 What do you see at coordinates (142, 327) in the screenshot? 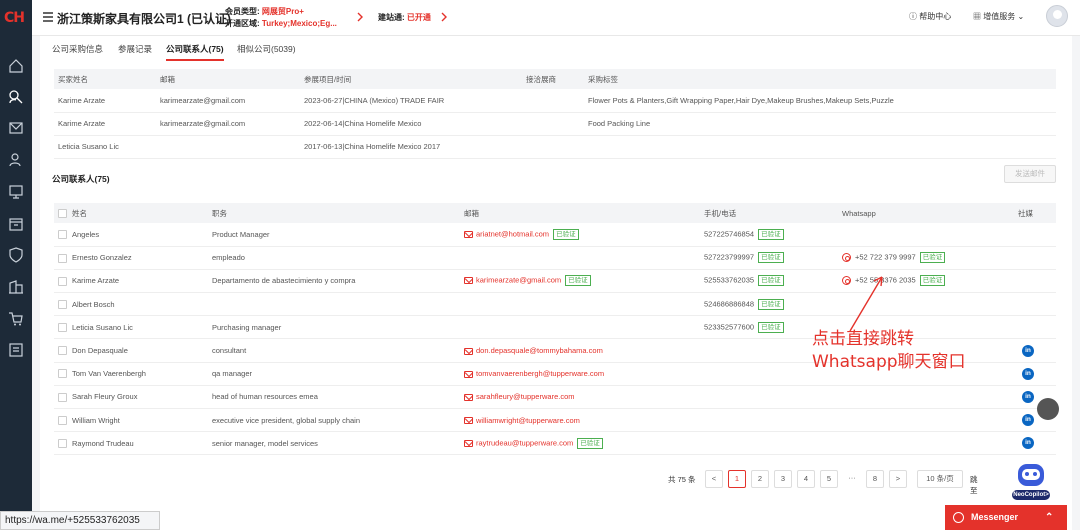
I see `contact-name: Leticia Susano Lic` at bounding box center [142, 327].